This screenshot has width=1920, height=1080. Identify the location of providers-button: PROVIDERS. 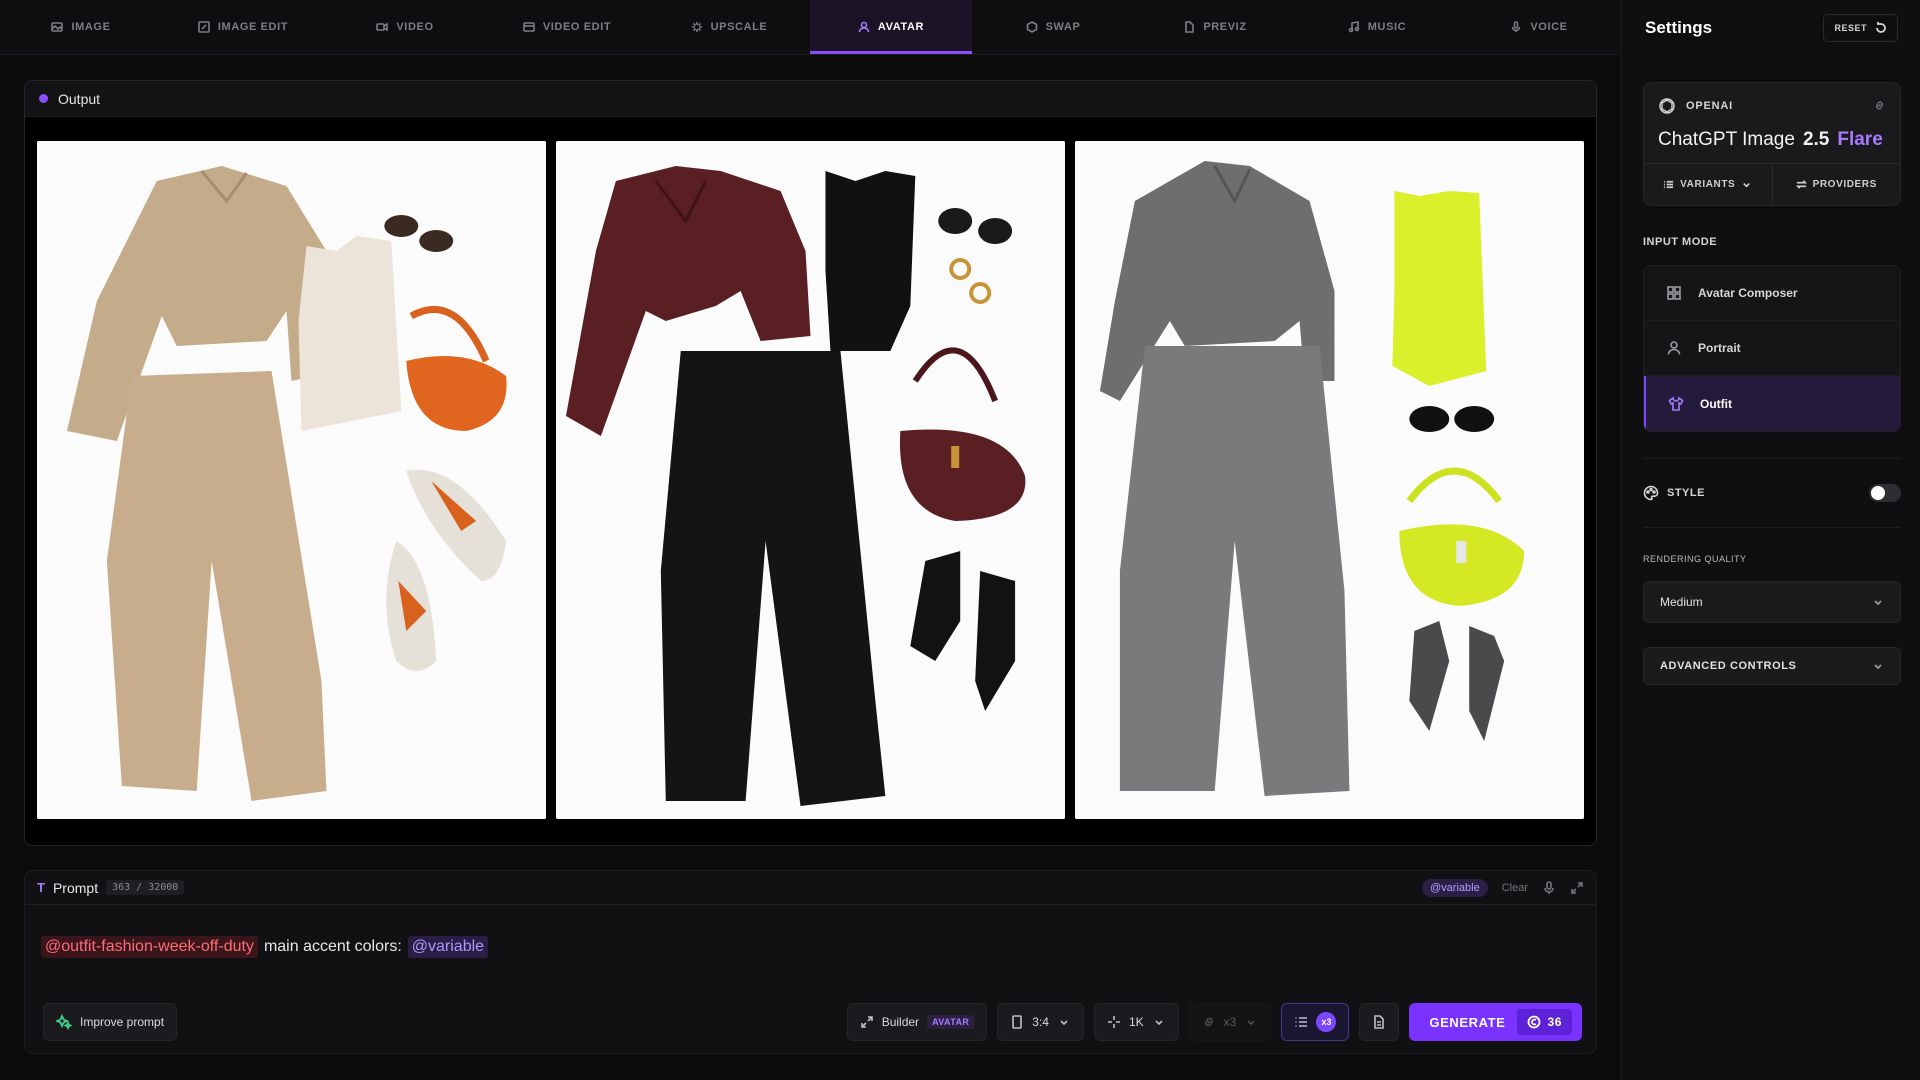
(1836, 184).